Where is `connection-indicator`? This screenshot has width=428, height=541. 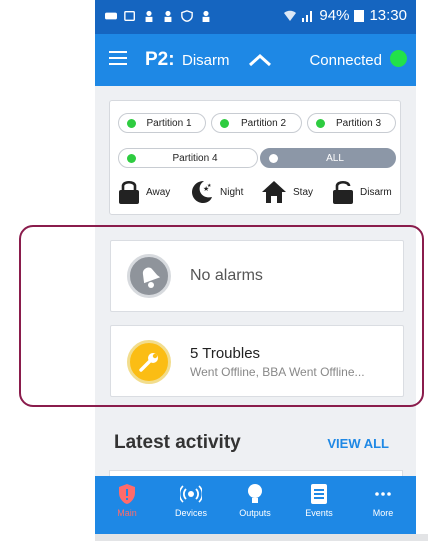
connection-indicator is located at coordinates (398, 58).